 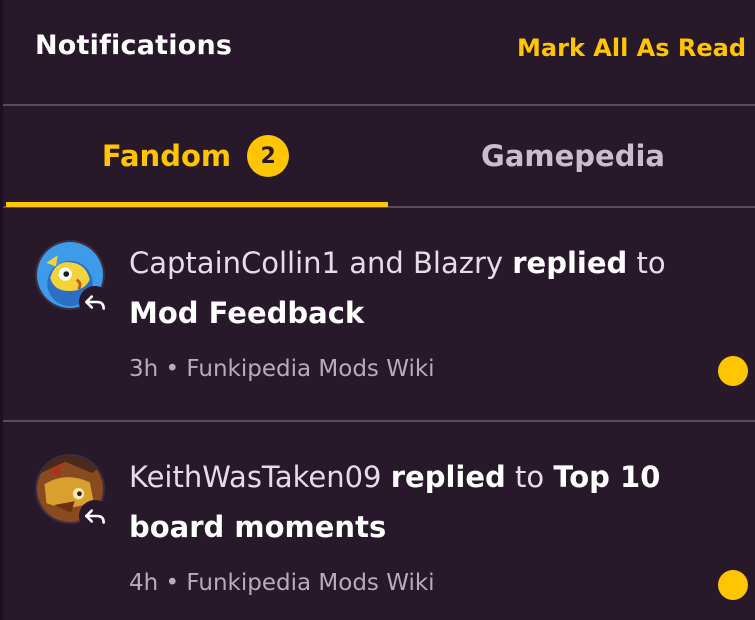 I want to click on mark-all-read-button: Mark All As Read, so click(x=631, y=48).